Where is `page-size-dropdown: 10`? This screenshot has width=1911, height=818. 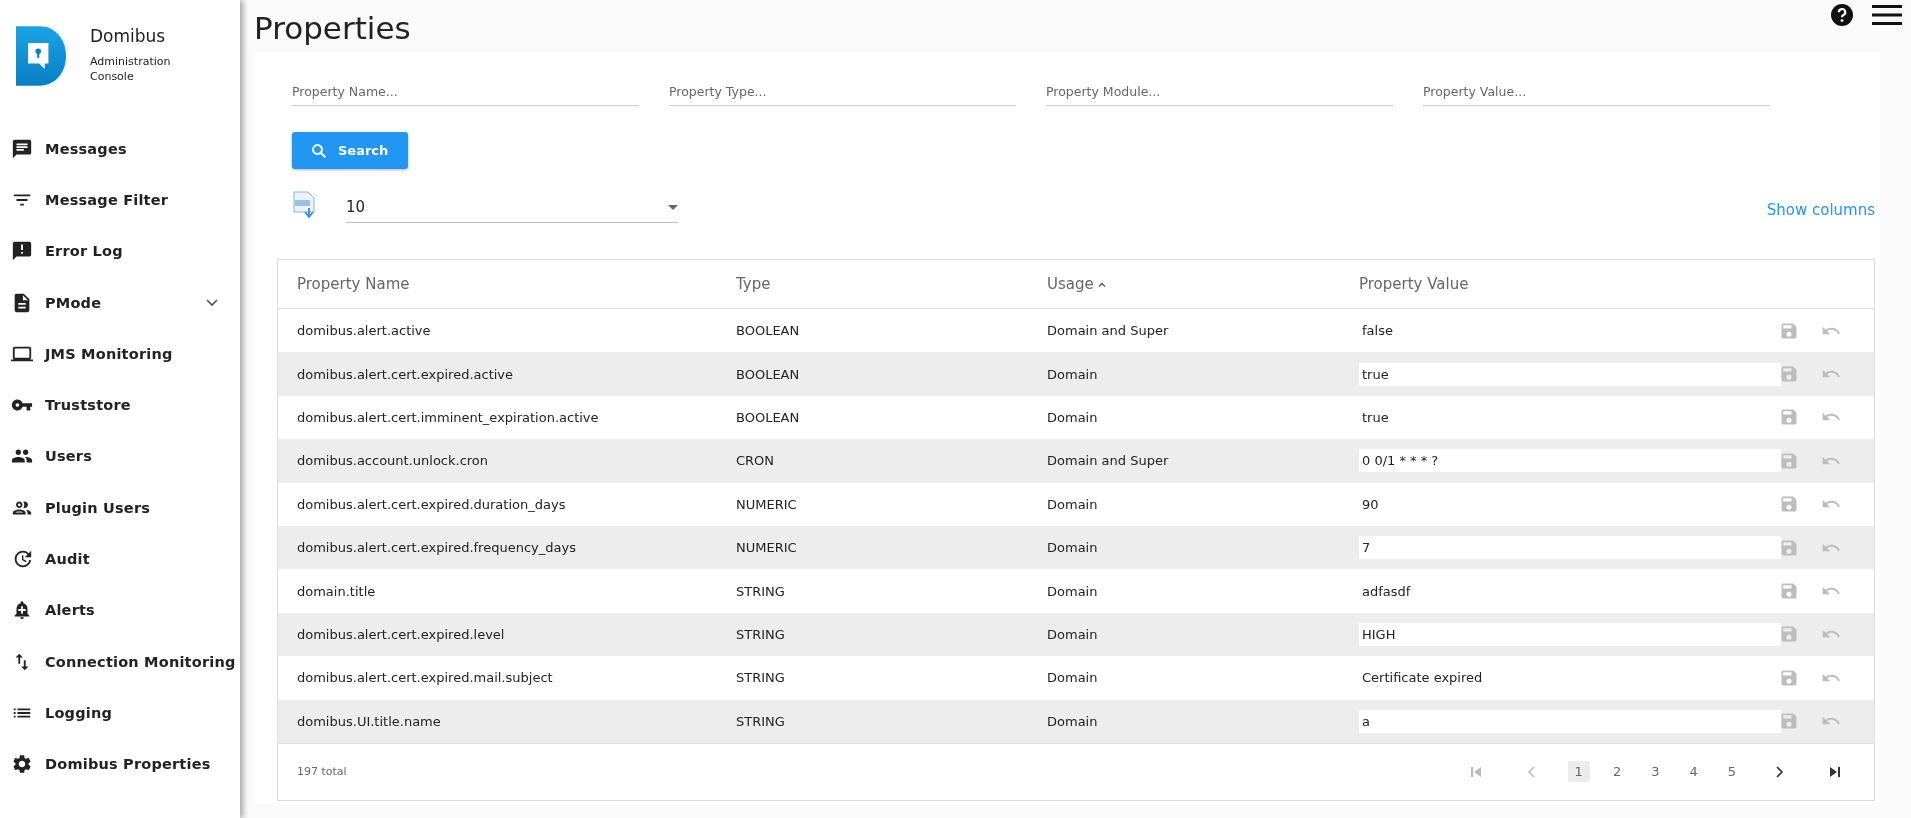 page-size-dropdown: 10 is located at coordinates (512, 210).